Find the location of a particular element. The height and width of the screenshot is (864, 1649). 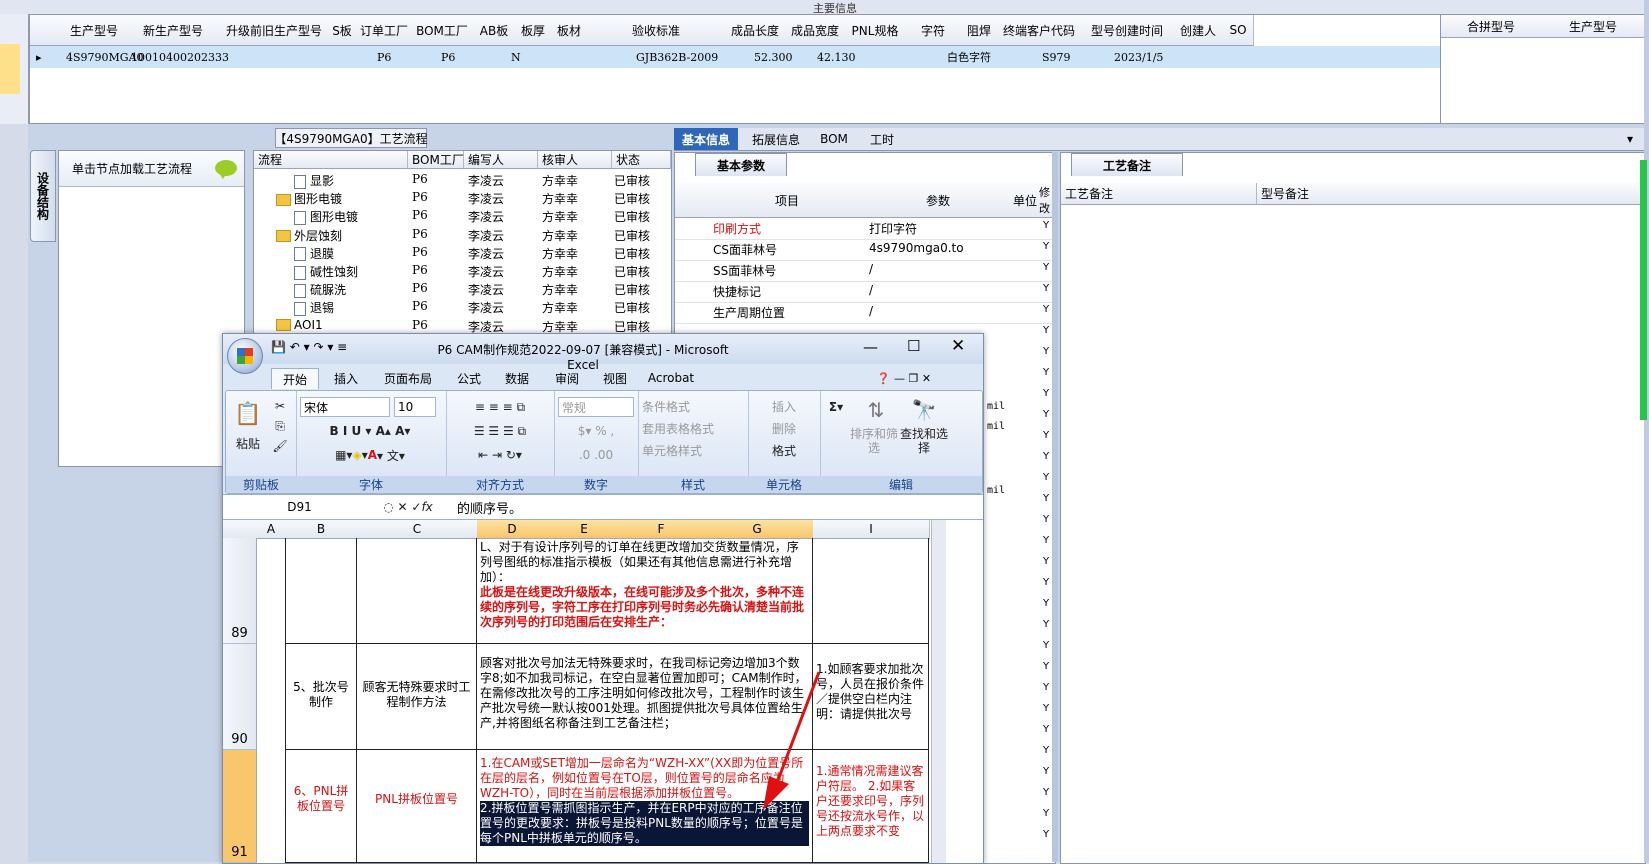

conditional-format-button: 条件格式 is located at coordinates (692, 406).